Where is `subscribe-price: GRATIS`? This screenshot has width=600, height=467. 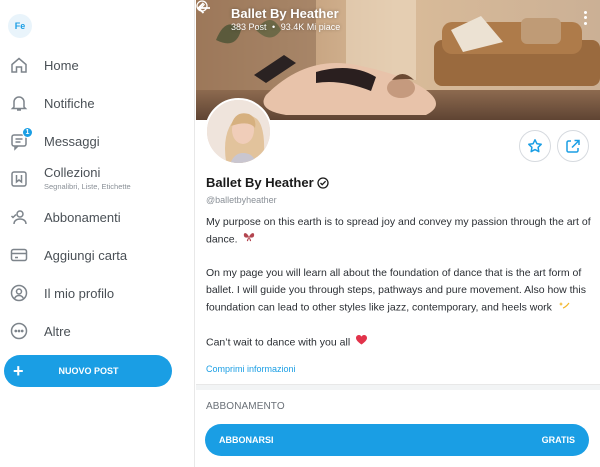 subscribe-price: GRATIS is located at coordinates (558, 440).